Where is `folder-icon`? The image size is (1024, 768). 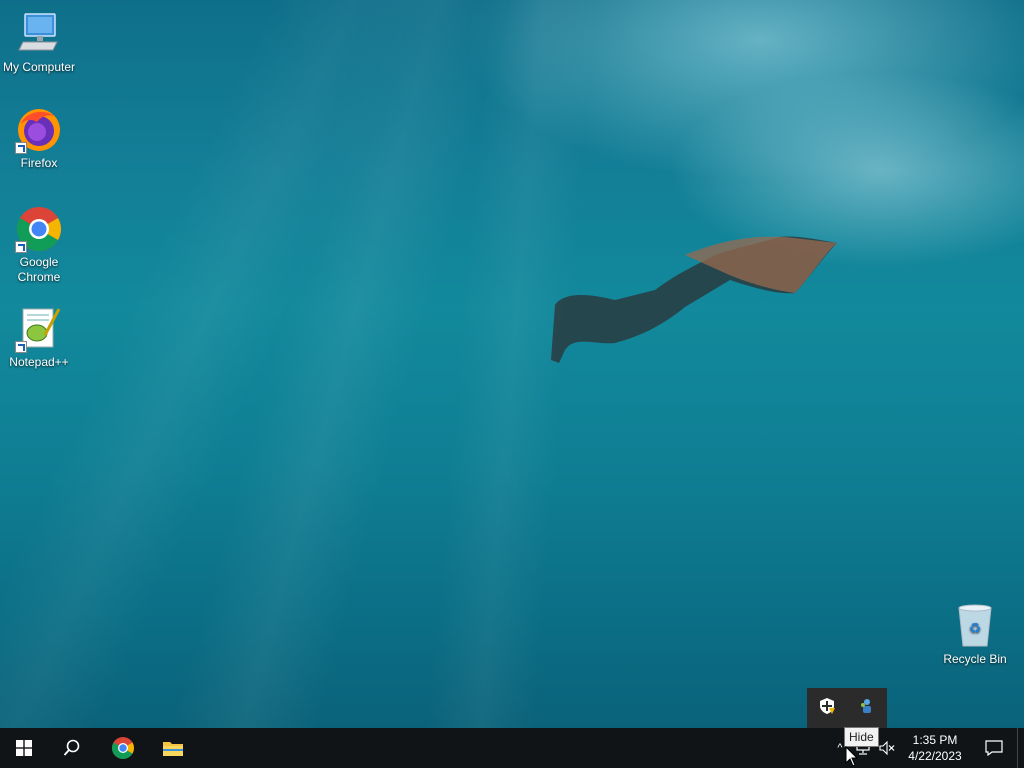
folder-icon is located at coordinates (173, 749).